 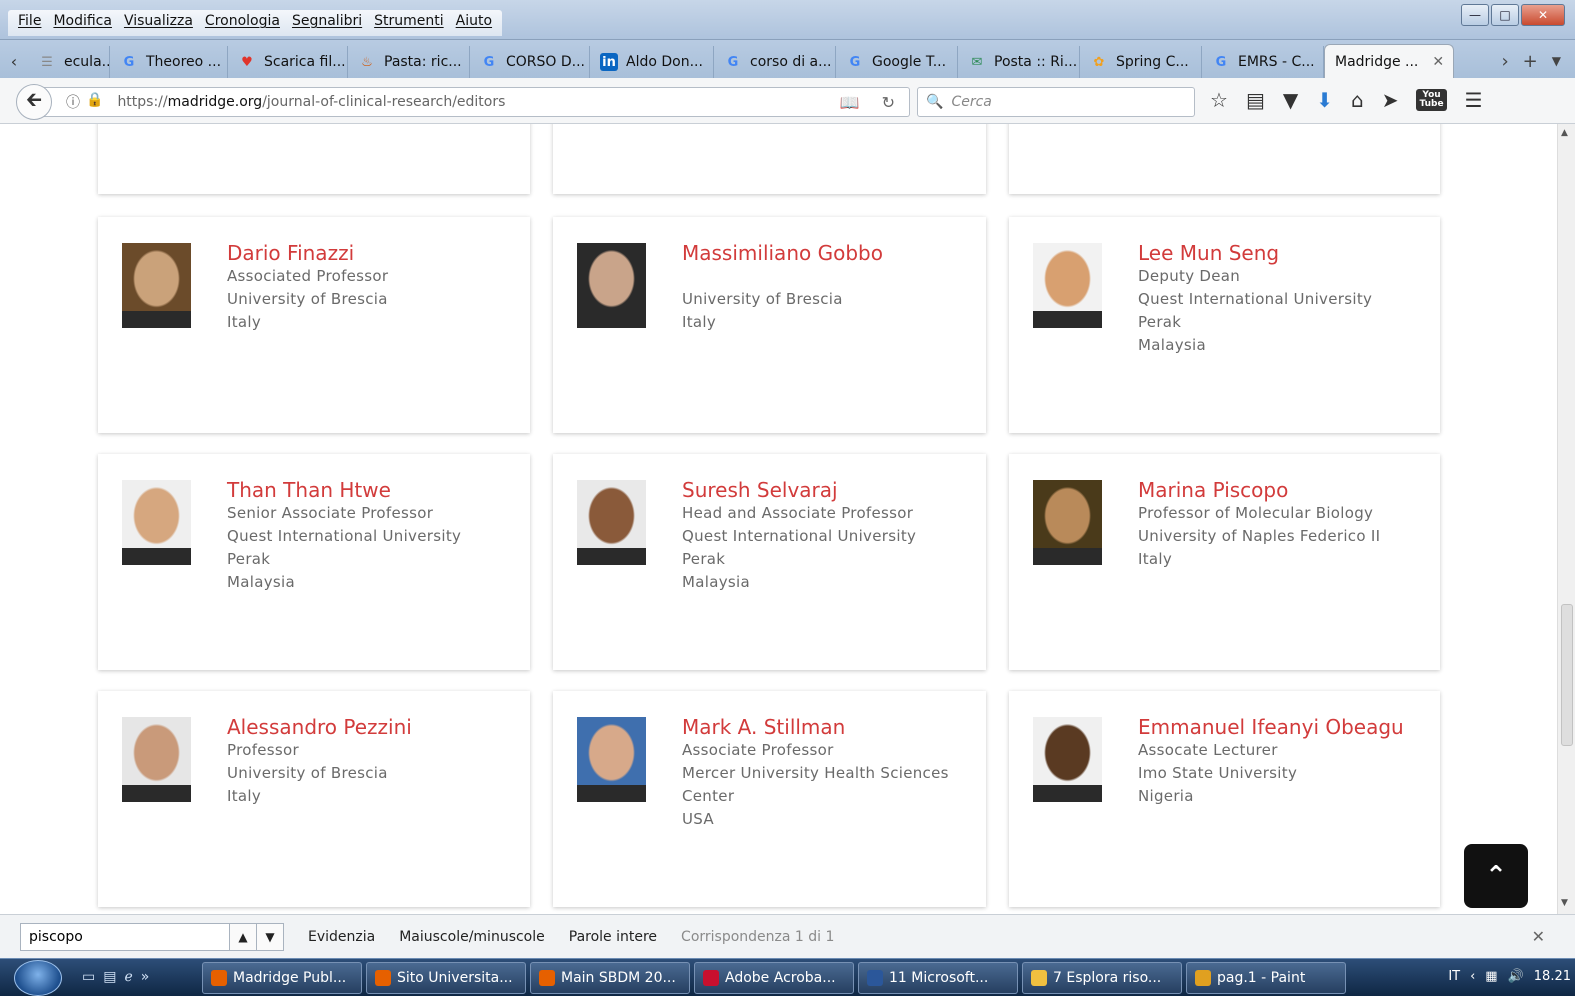 What do you see at coordinates (341, 937) in the screenshot?
I see `highlight-all-option: Evidenzia` at bounding box center [341, 937].